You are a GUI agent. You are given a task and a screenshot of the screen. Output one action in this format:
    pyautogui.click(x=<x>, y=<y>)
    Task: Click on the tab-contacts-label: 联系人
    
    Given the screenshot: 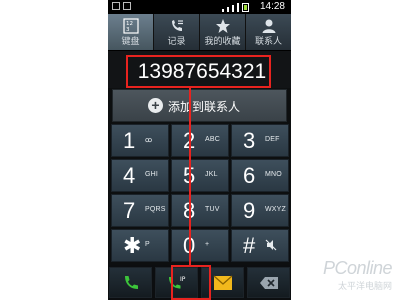 What is the action you would take?
    pyautogui.click(x=268, y=41)
    